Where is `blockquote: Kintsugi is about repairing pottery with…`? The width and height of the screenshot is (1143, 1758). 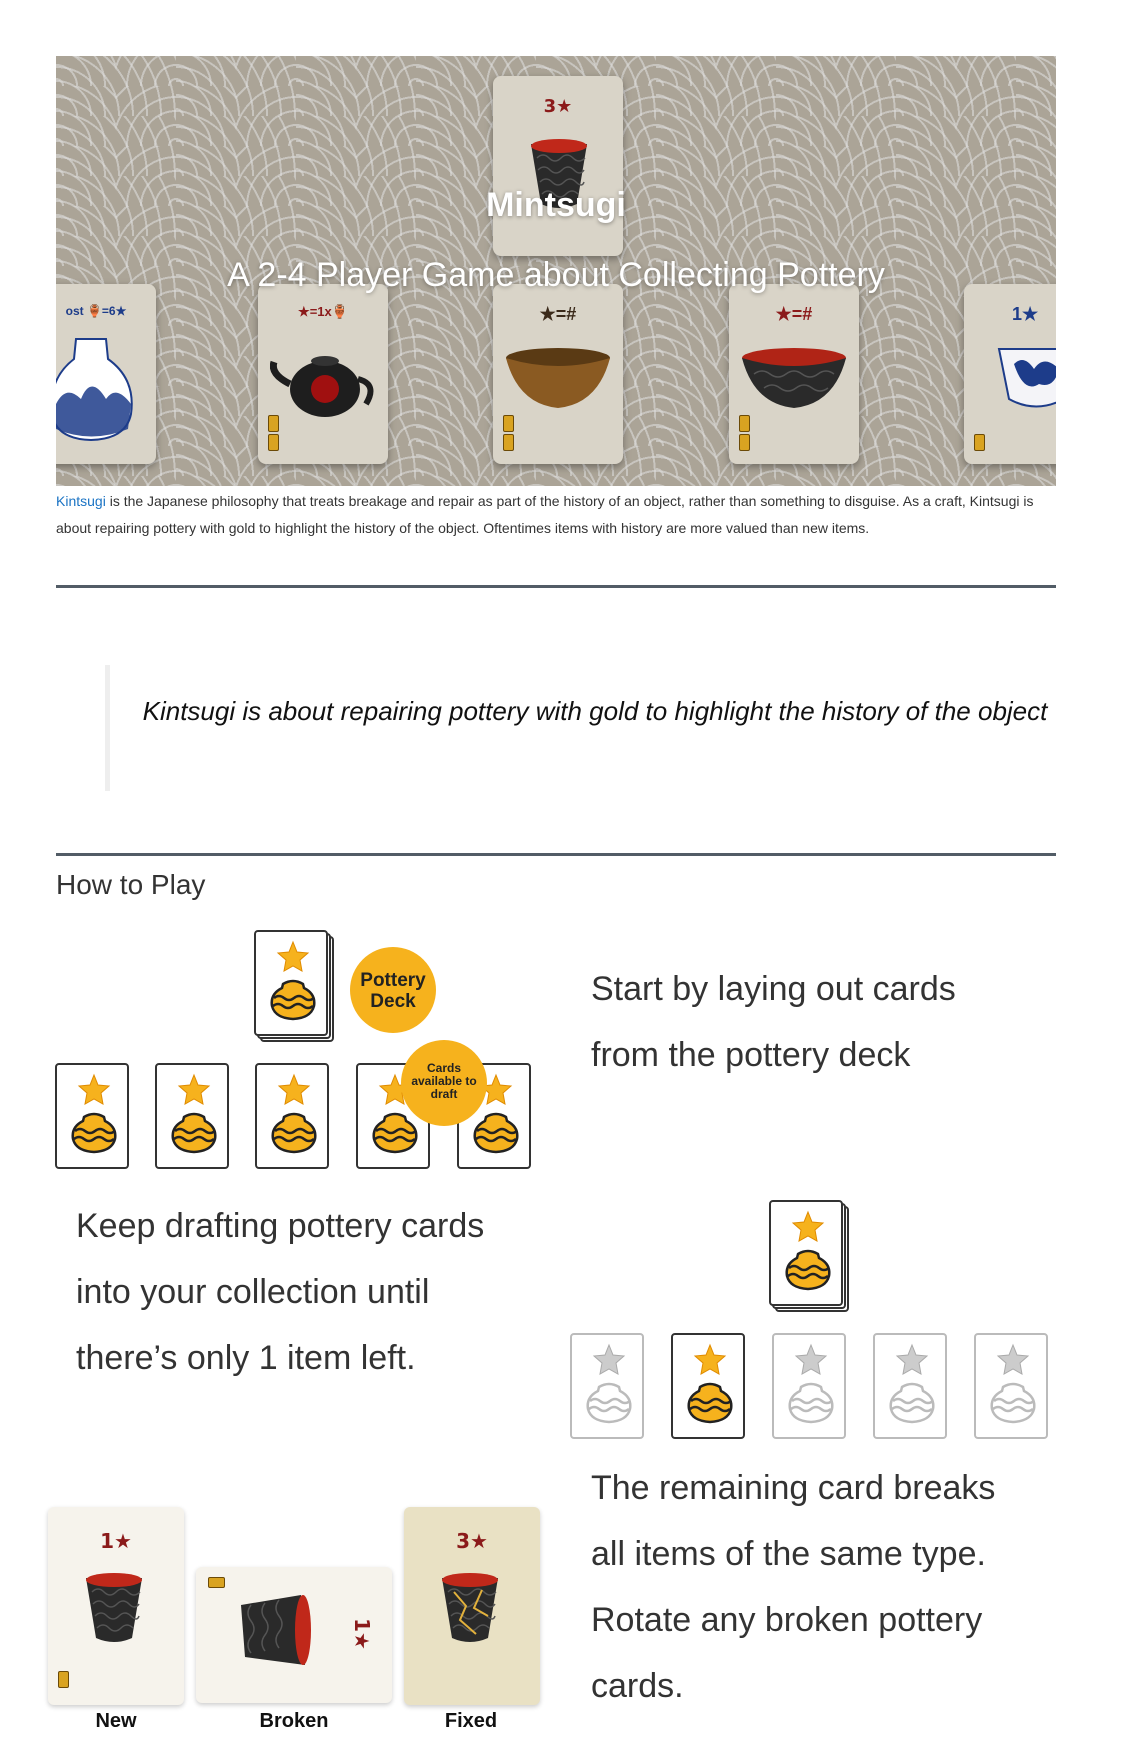 blockquote: Kintsugi is about repairing pottery with… is located at coordinates (592, 728).